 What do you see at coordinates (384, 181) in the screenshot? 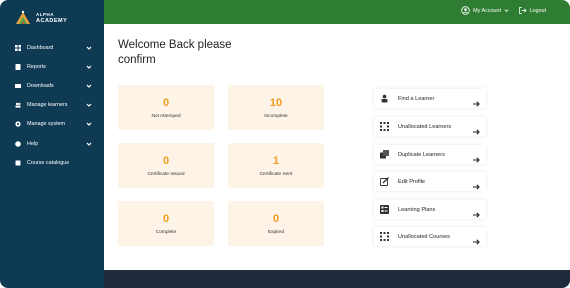
I see `edit-icon` at bounding box center [384, 181].